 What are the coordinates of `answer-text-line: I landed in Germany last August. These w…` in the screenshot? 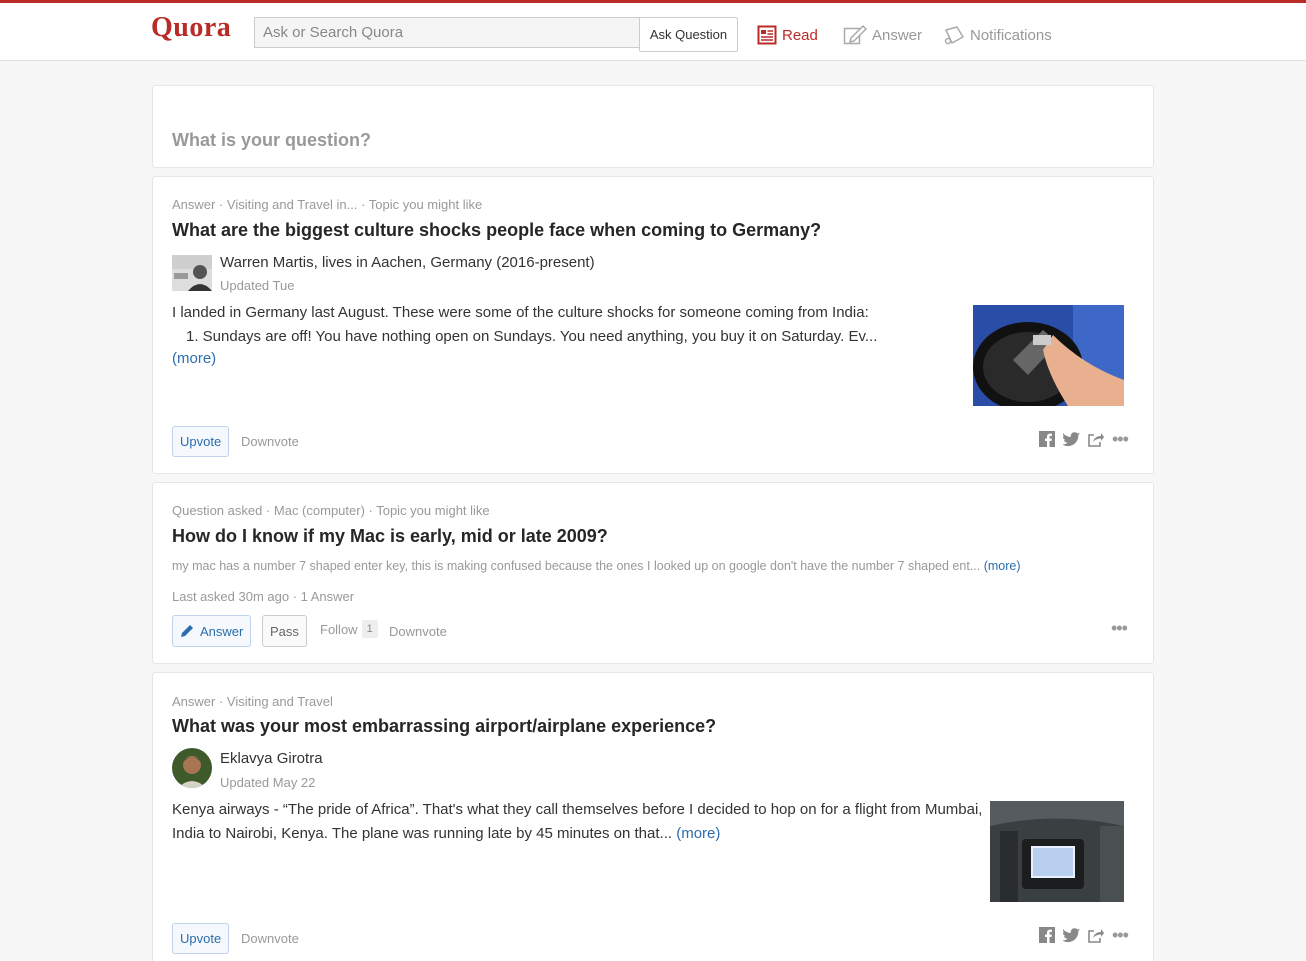 It's located at (520, 312).